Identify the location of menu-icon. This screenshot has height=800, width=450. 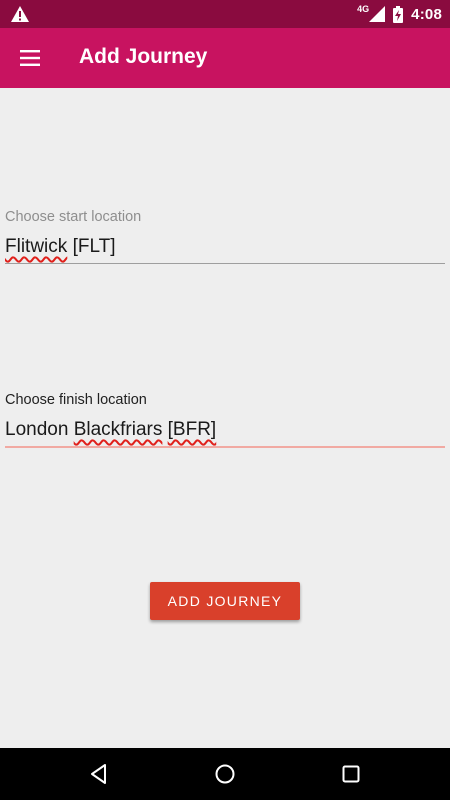
(30, 58).